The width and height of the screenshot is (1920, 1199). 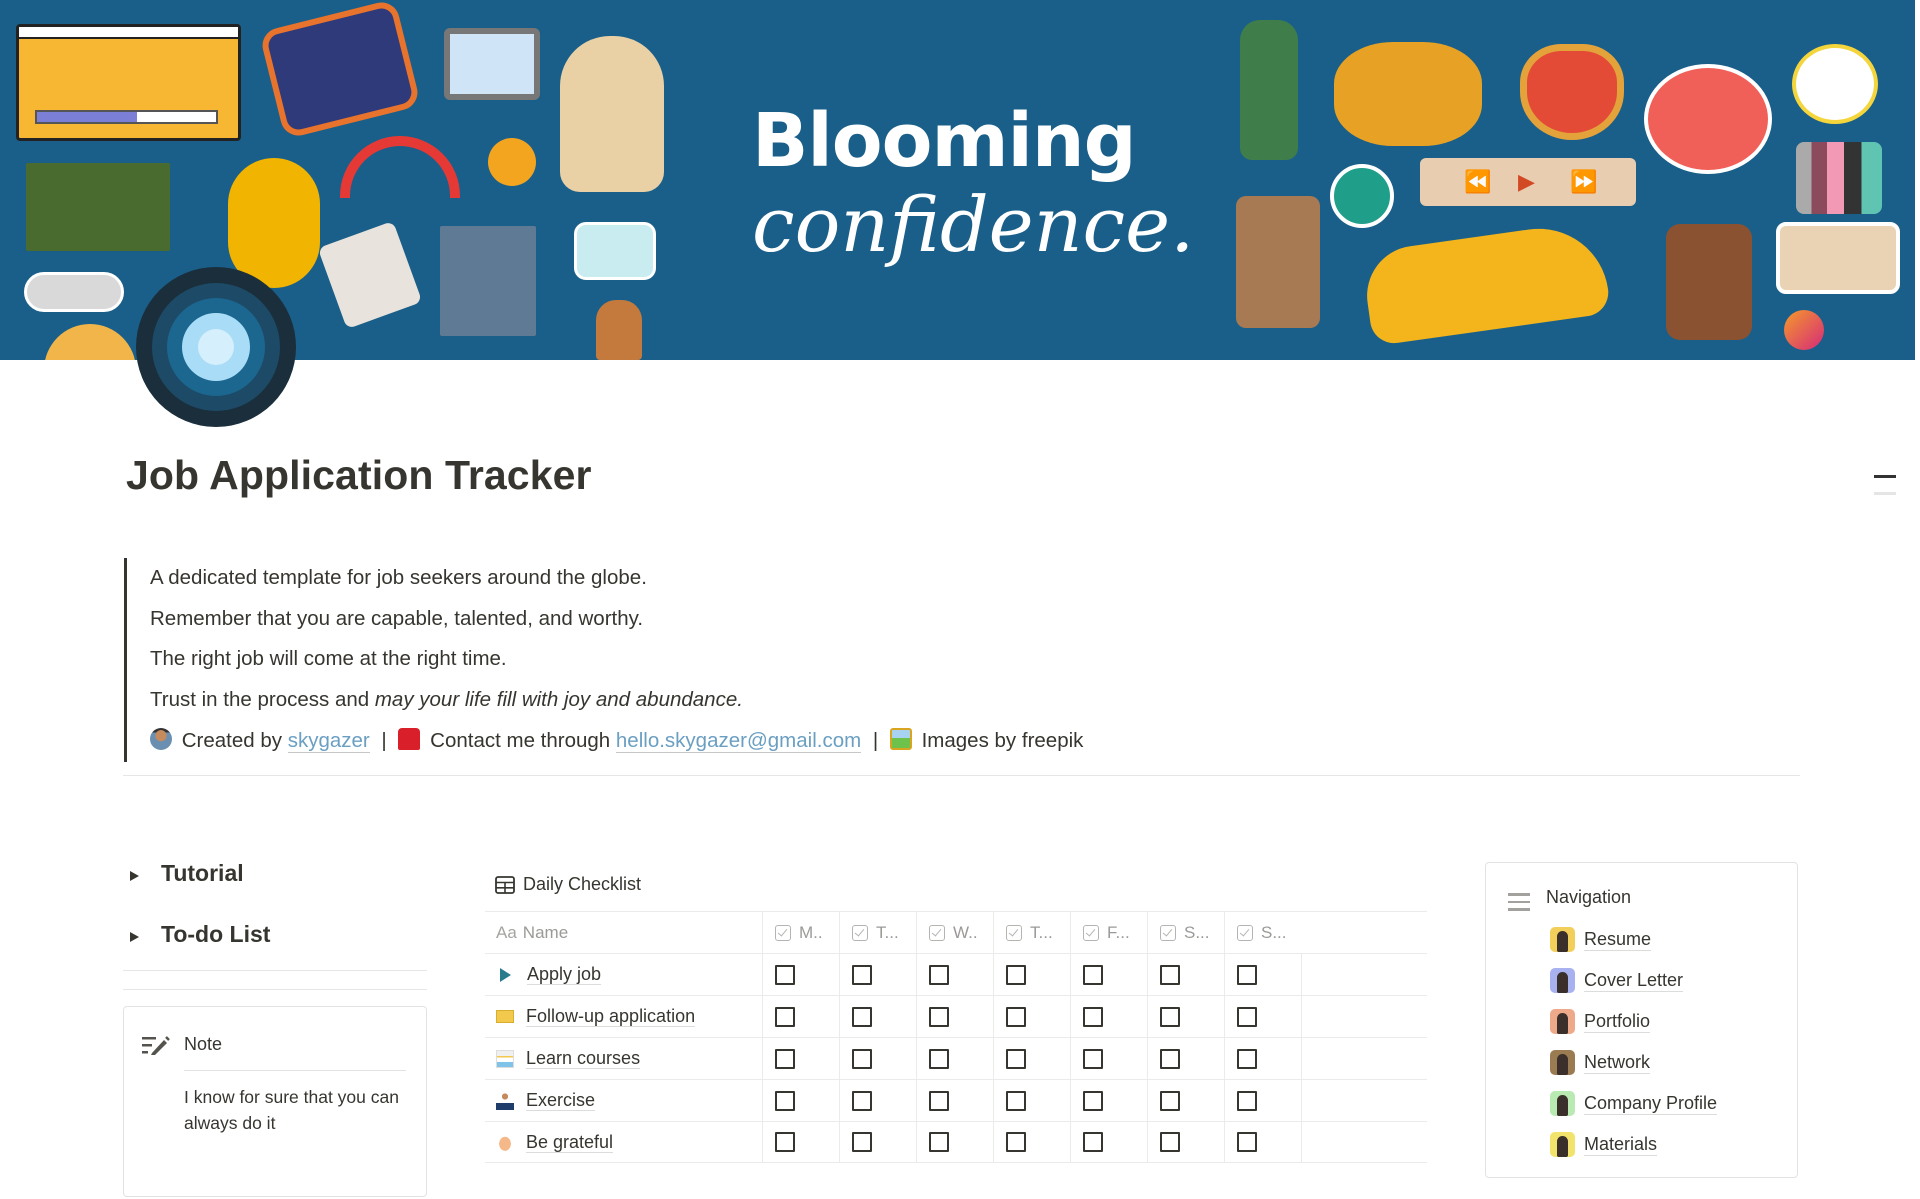 I want to click on row-name: Follow-up application, so click(x=611, y=1016).